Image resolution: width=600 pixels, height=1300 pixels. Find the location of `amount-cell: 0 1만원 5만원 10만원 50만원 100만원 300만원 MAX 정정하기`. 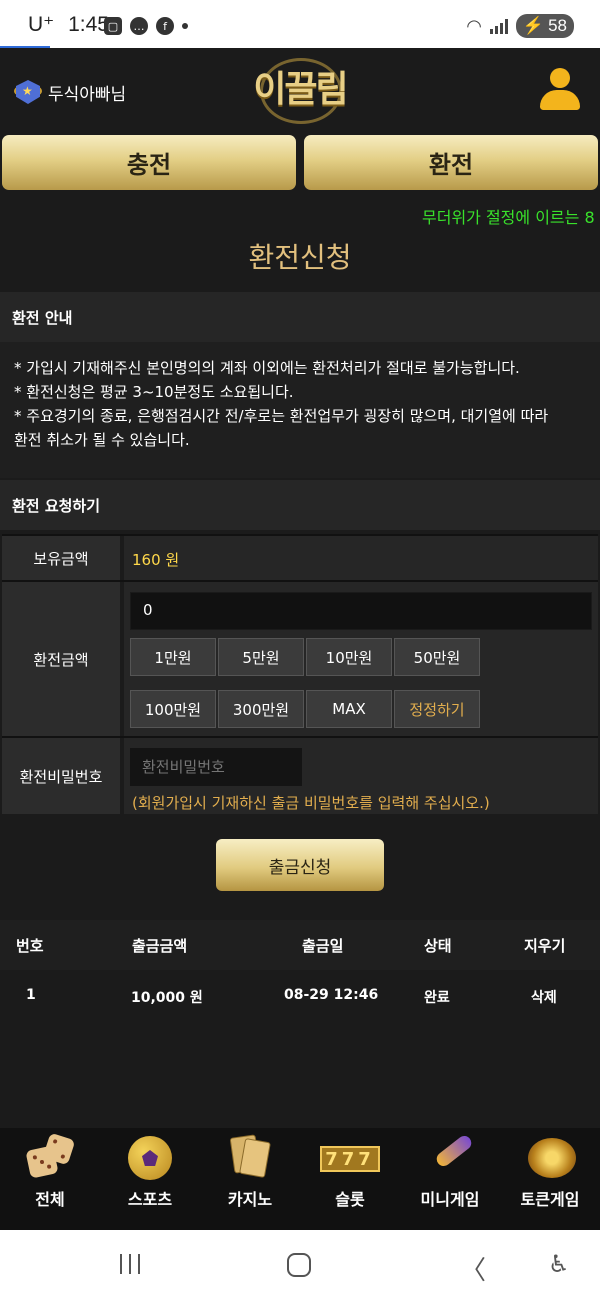

amount-cell: 0 1만원 5만원 10만원 50만원 100만원 300만원 MAX 정정하기 is located at coordinates (361, 659).